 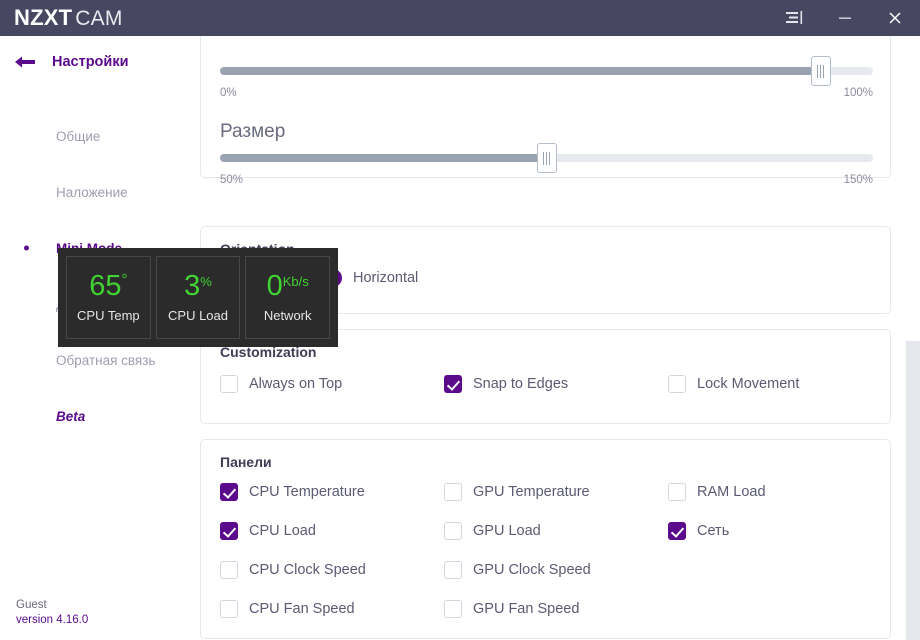 I want to click on size-slider-labels: 50% 150%, so click(x=546, y=180).